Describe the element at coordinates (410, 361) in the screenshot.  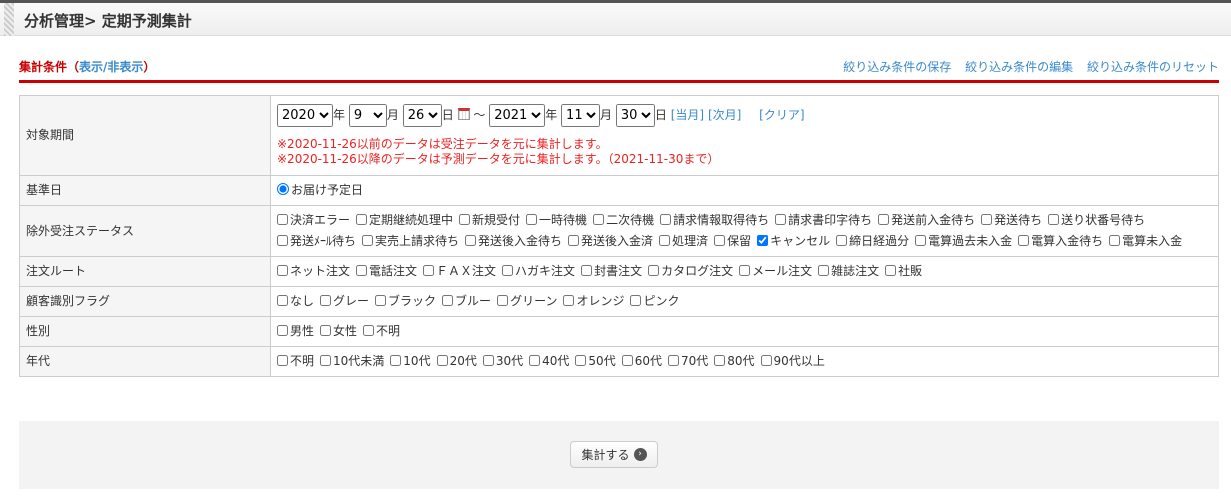
I see `filter-checkbox: 10代` at that location.